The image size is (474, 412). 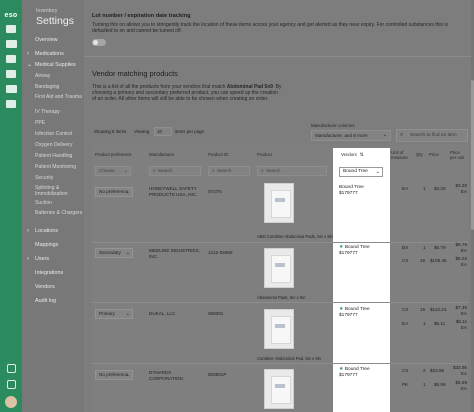 What do you see at coordinates (438, 309) in the screenshot?
I see `price-cell: $110.24` at bounding box center [438, 309].